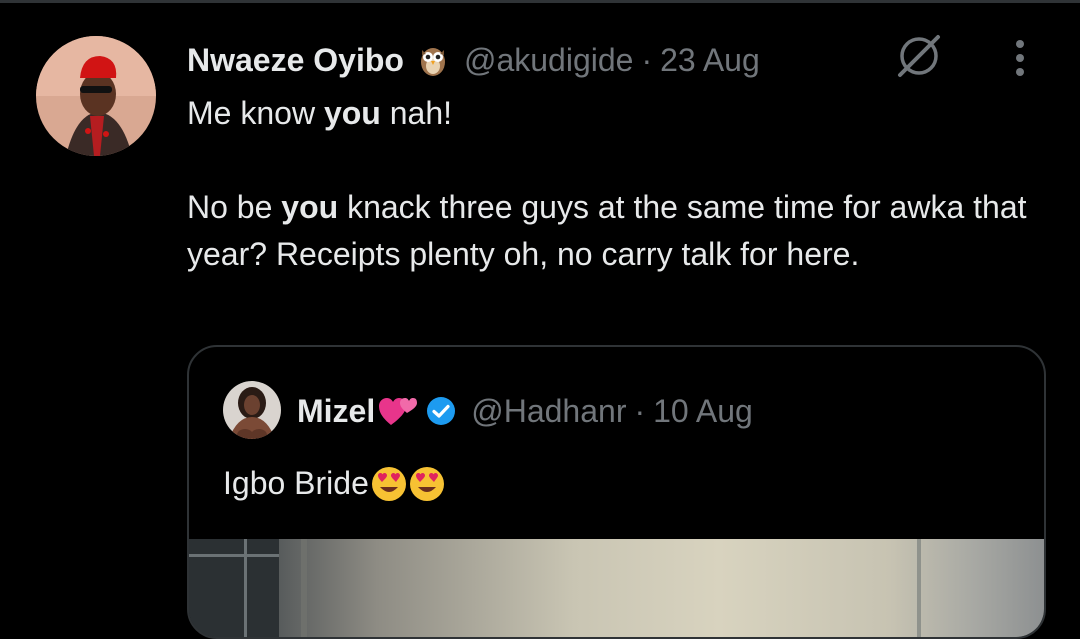 The image size is (1080, 639). I want to click on more-vertical-icon, so click(1020, 59).